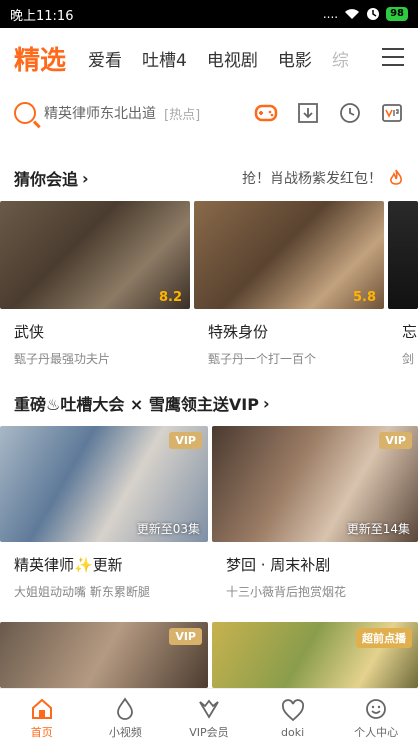  What do you see at coordinates (238, 332) in the screenshot?
I see `video-title: 特殊身份` at bounding box center [238, 332].